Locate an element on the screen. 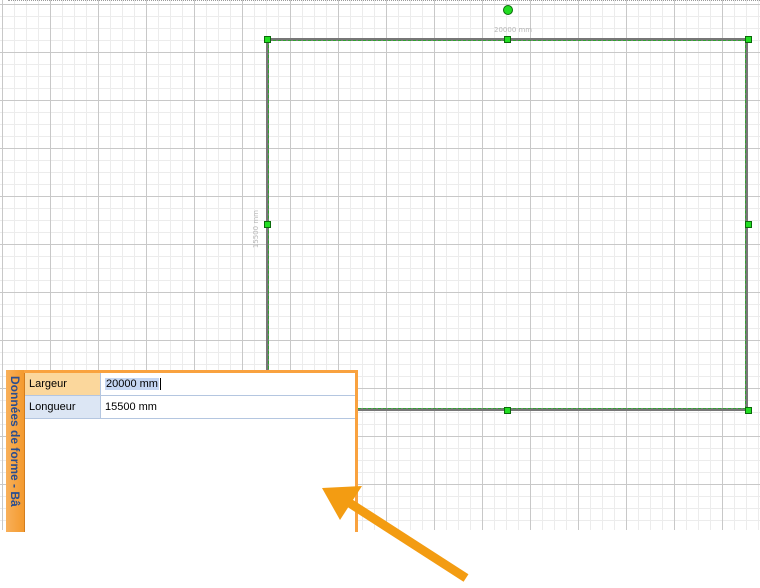  property-value-input: 20000 mm is located at coordinates (227, 384).